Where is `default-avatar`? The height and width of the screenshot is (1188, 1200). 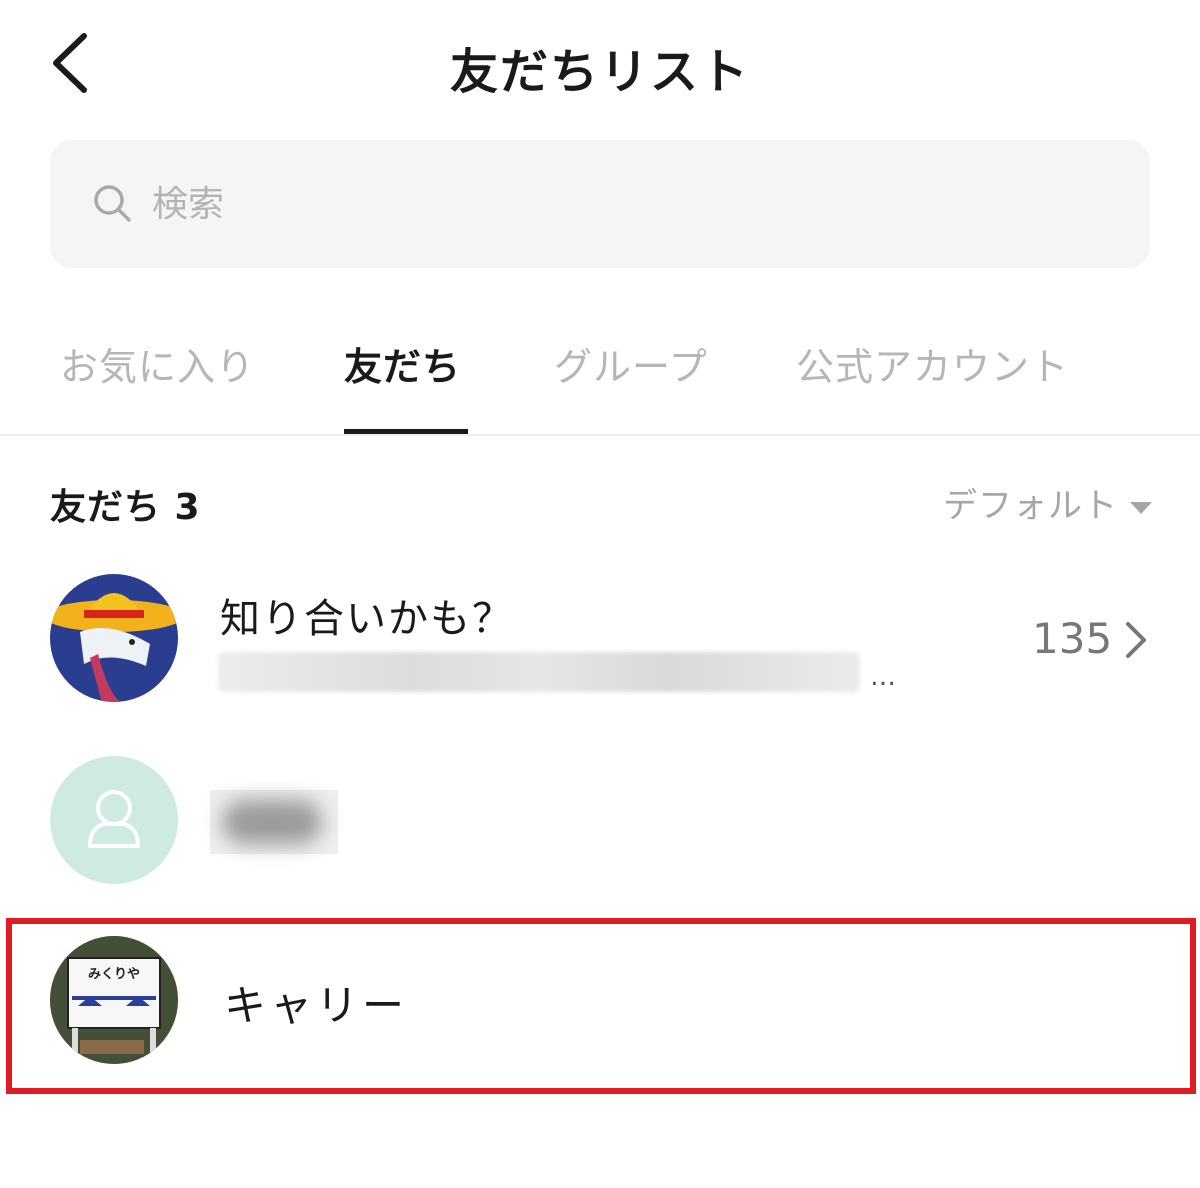 default-avatar is located at coordinates (114, 820).